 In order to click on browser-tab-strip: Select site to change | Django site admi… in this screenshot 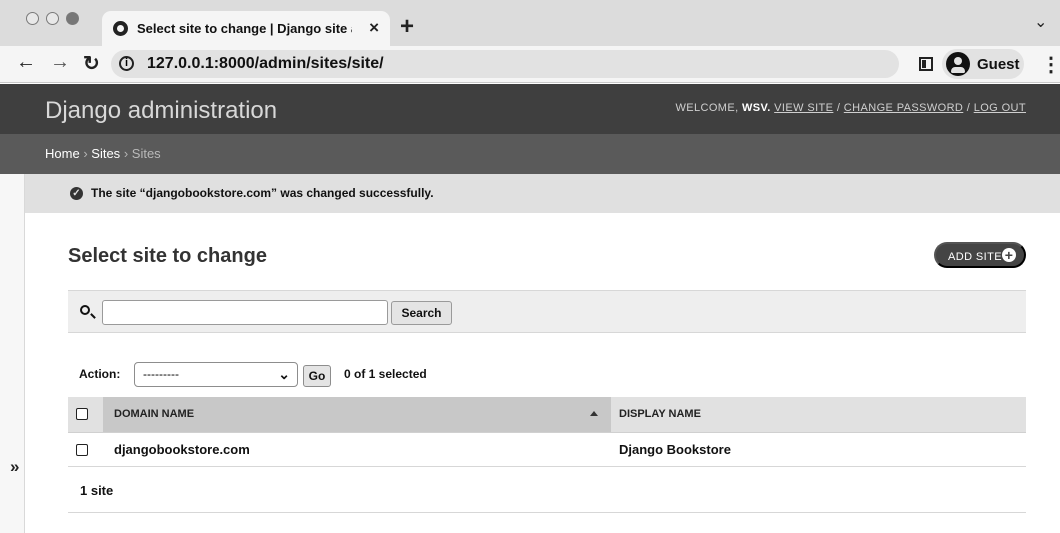, I will do `click(530, 23)`.